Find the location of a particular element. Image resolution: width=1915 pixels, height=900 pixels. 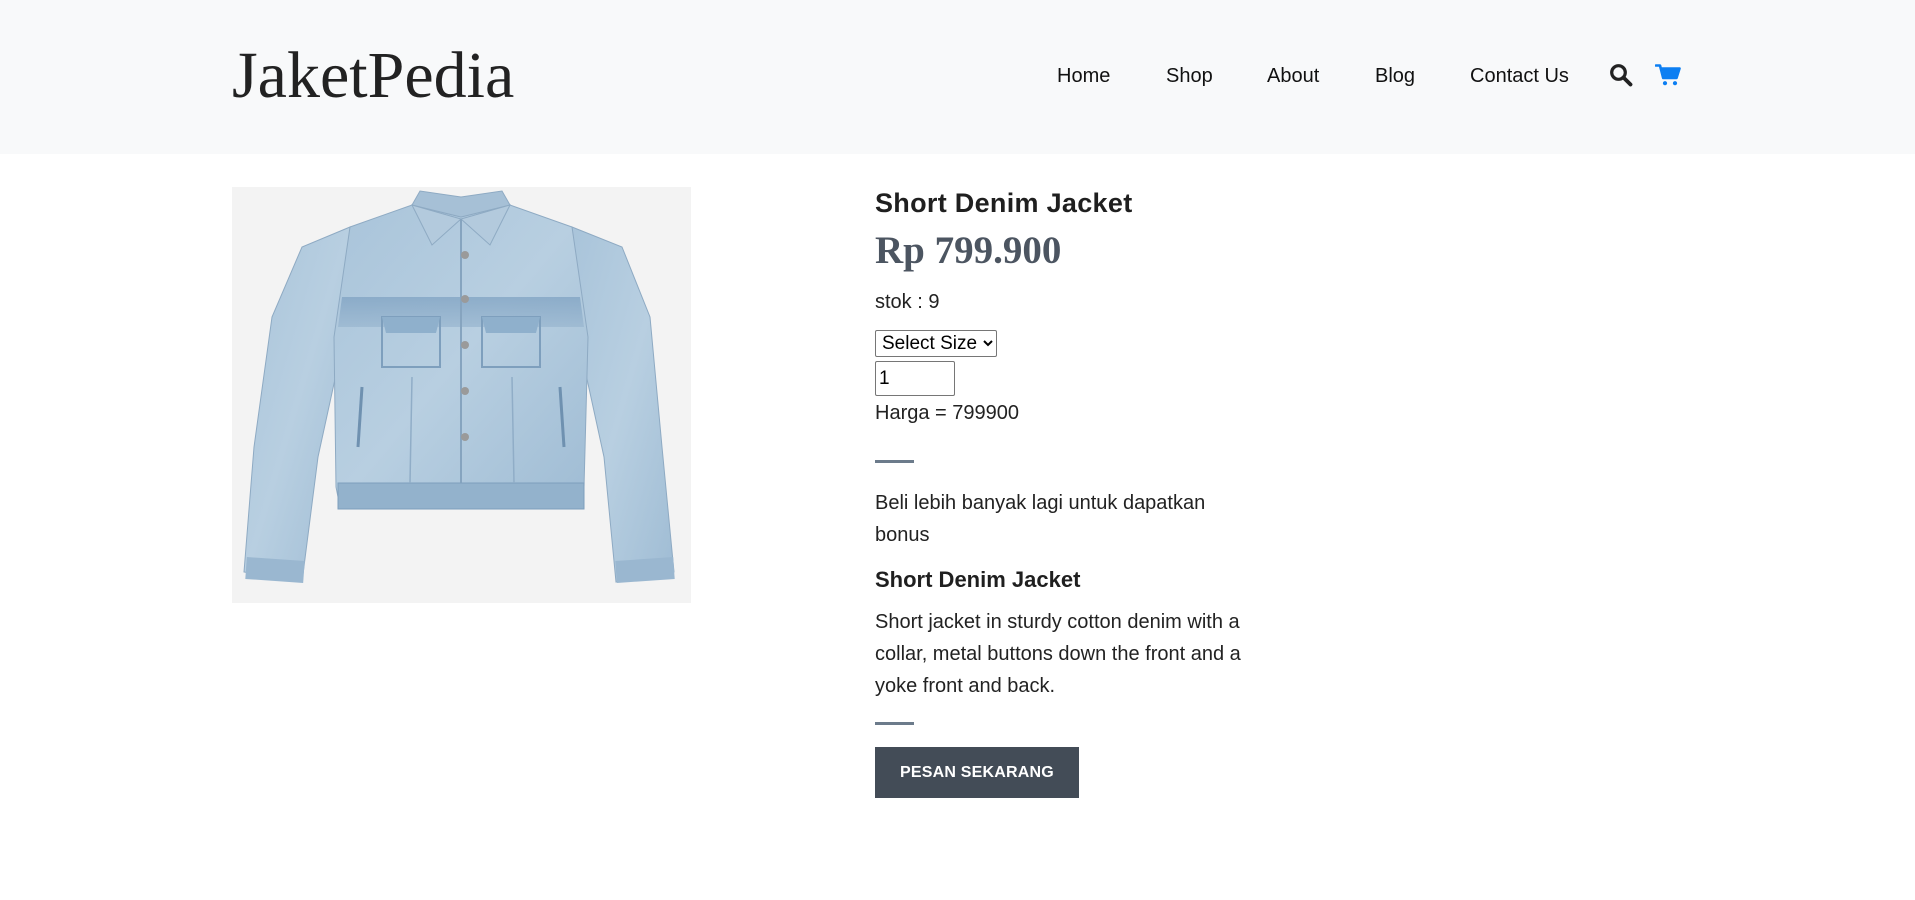

nav-home: Home is located at coordinates (1083, 76).